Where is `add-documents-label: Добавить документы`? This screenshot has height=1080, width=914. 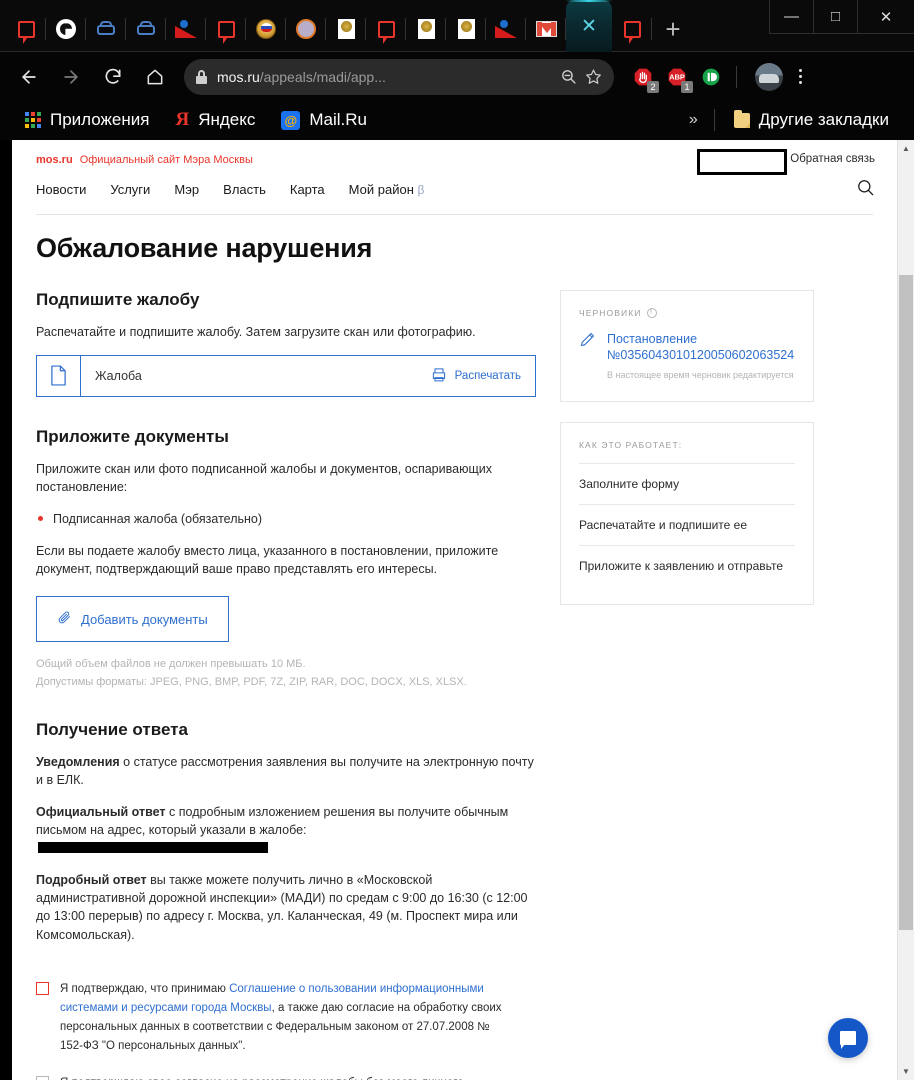
add-documents-label: Добавить документы is located at coordinates (144, 619).